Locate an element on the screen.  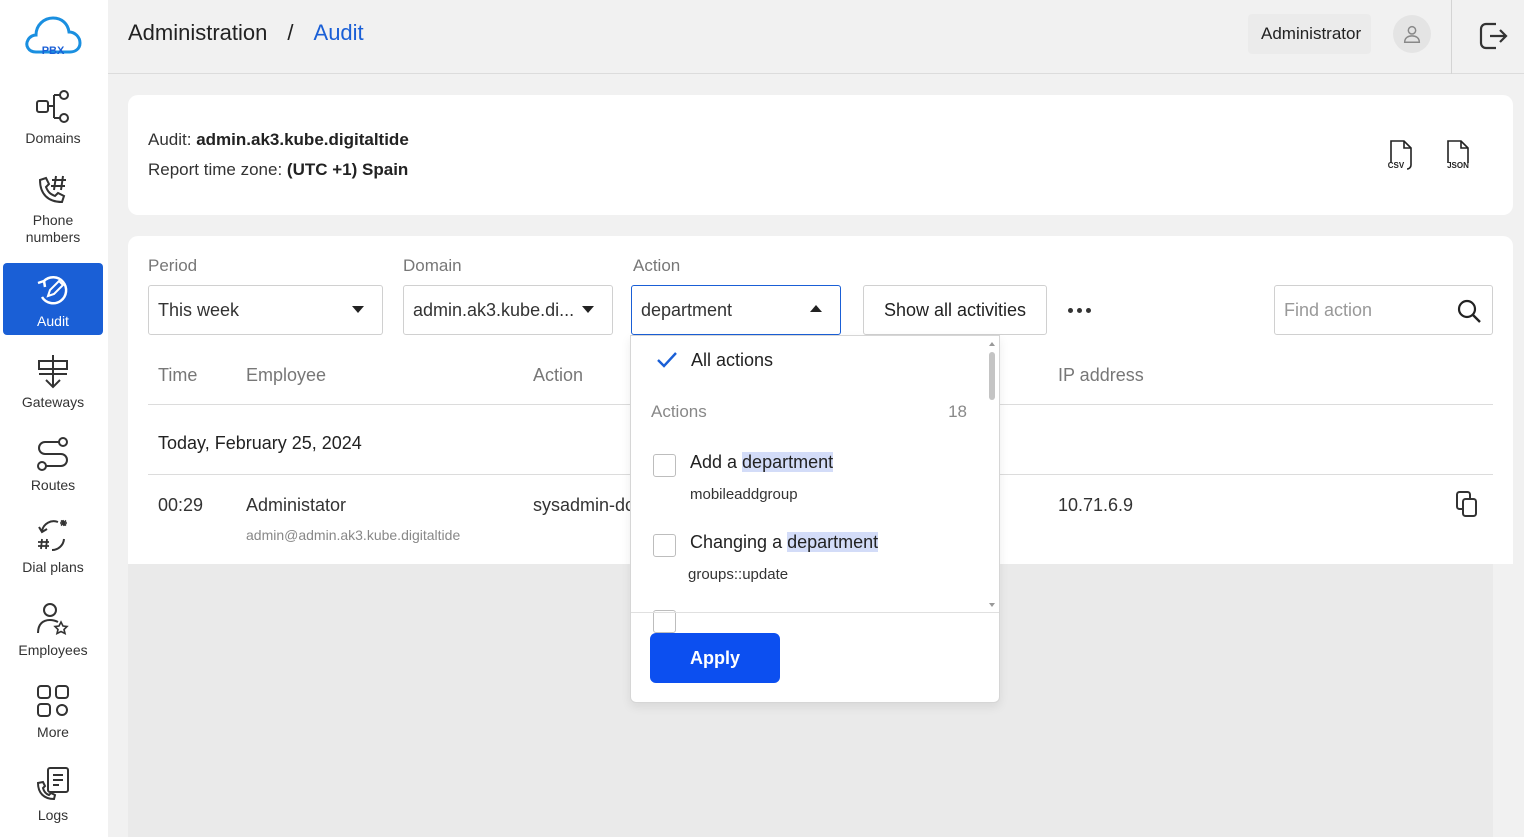
scrollbar-thumb is located at coordinates (992, 376).